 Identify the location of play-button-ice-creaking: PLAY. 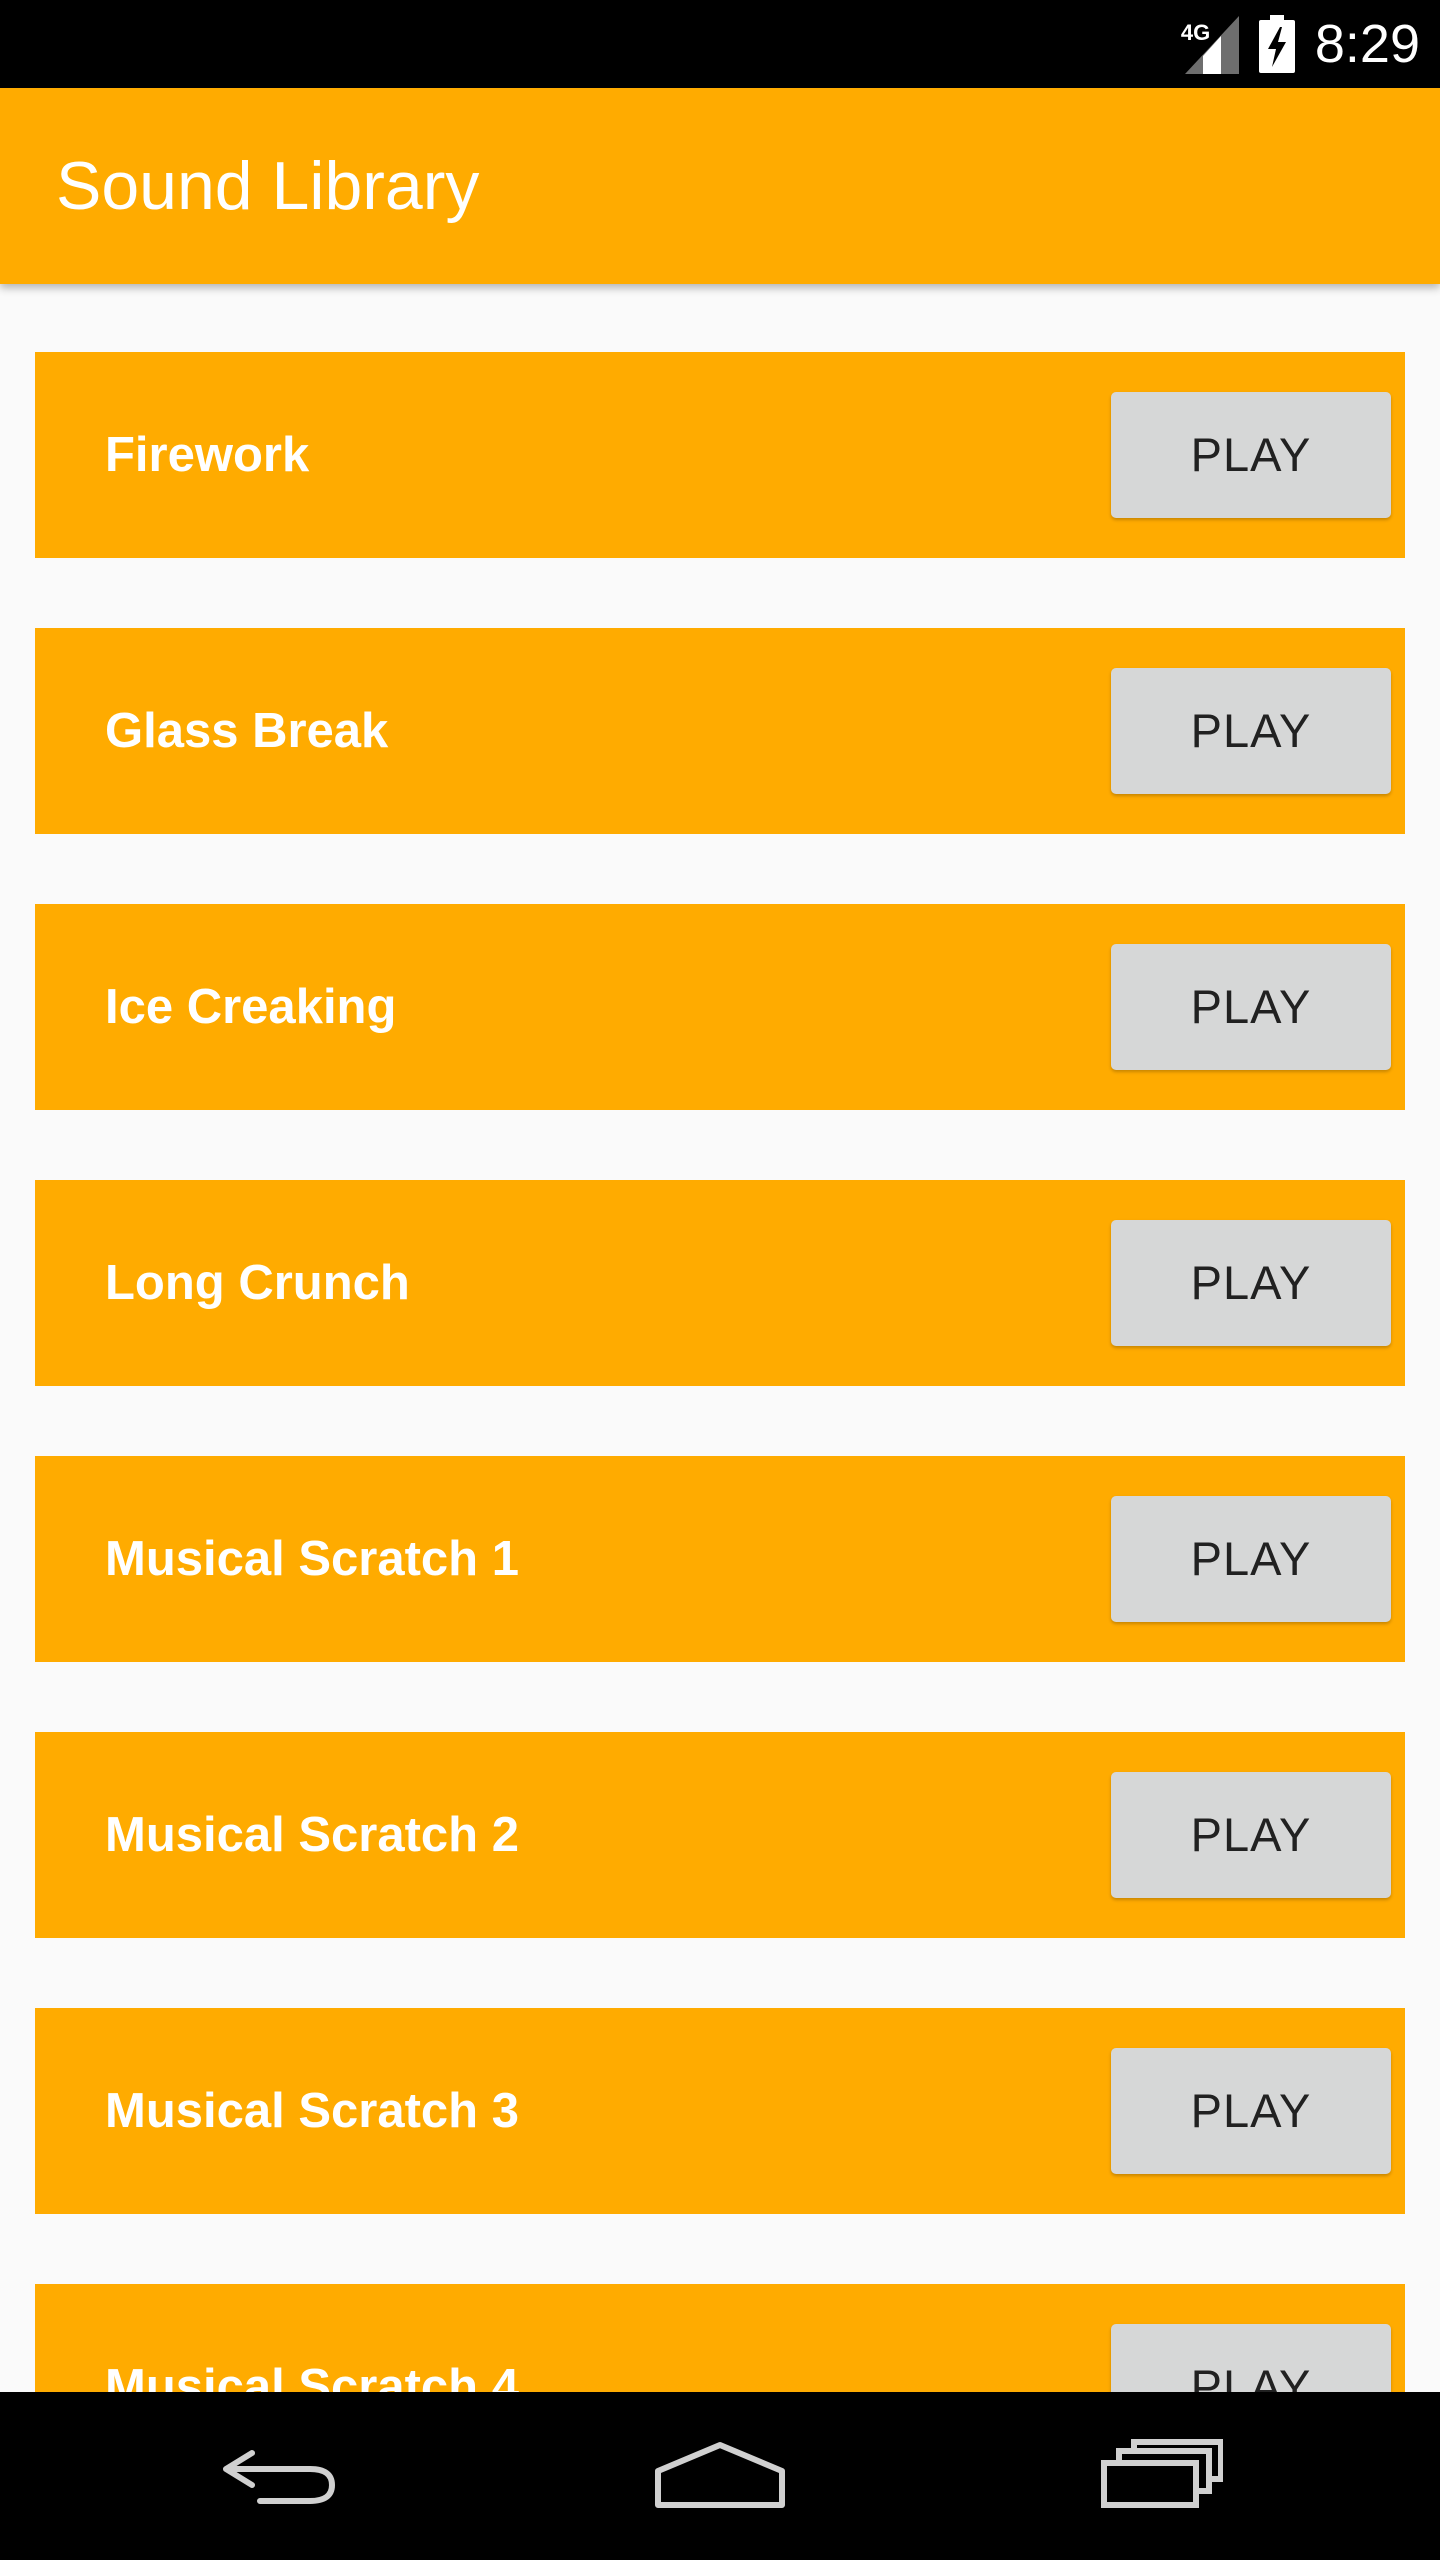
(1251, 1007).